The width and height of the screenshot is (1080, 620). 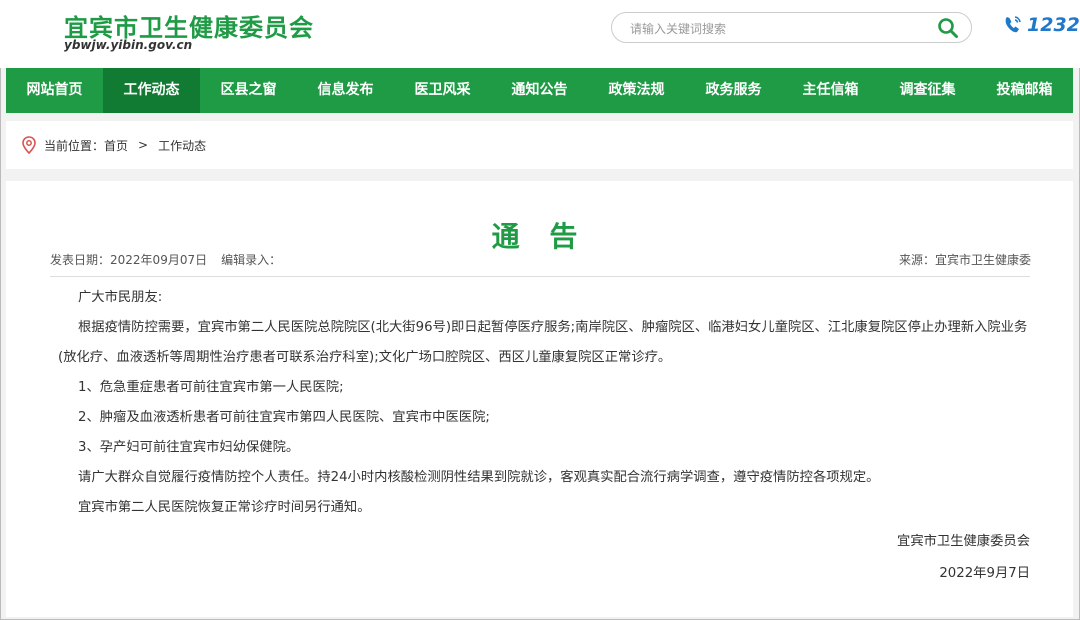 I want to click on nav-item-medical-style: 医卫风采, so click(x=442, y=90).